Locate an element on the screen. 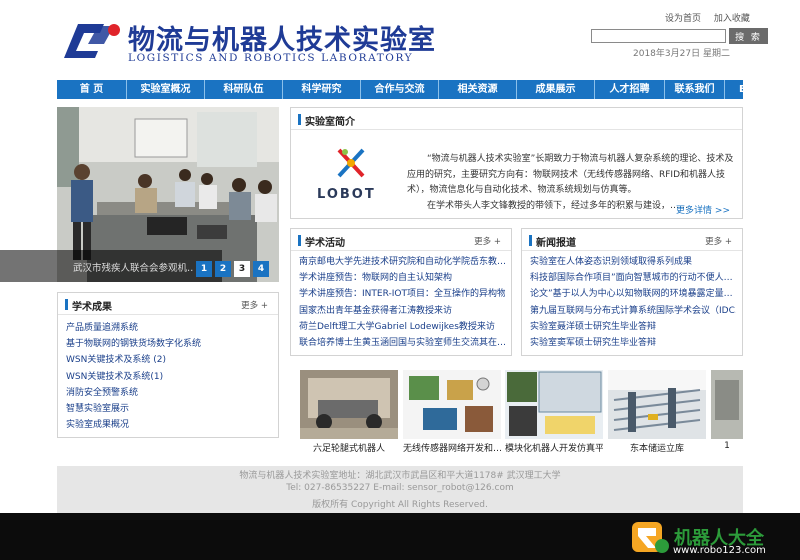 Image resolution: width=800 pixels, height=560 pixels. lab-logo-icon is located at coordinates (91, 40).